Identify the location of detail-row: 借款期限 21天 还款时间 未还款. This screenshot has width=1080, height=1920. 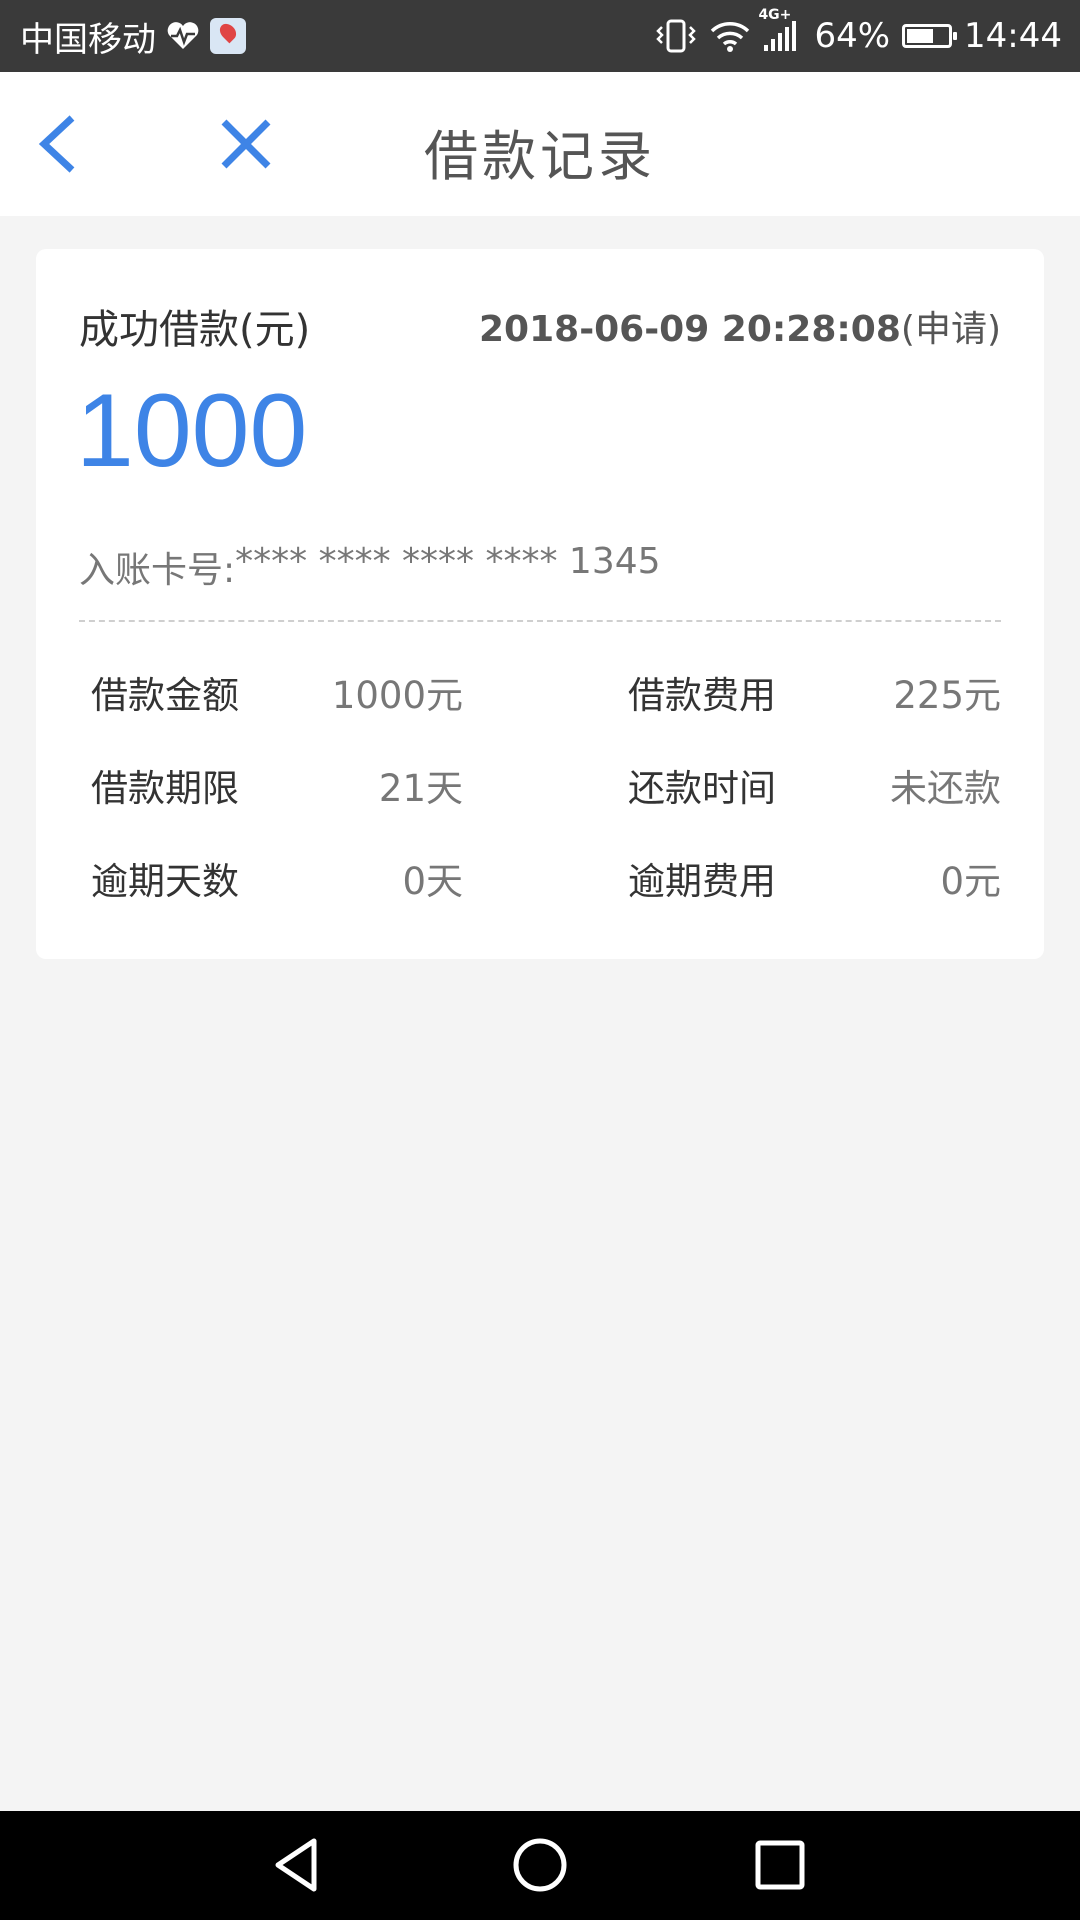
(546, 804).